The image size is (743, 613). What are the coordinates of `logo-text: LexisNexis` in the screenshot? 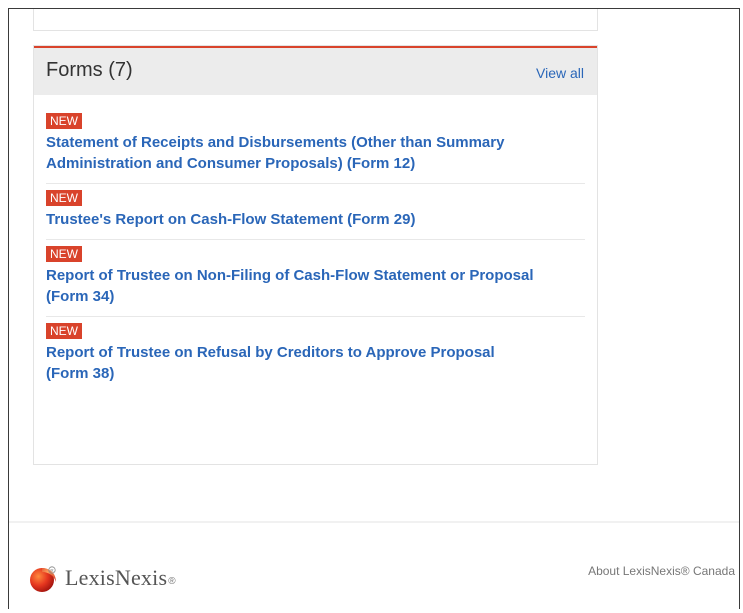 It's located at (116, 577).